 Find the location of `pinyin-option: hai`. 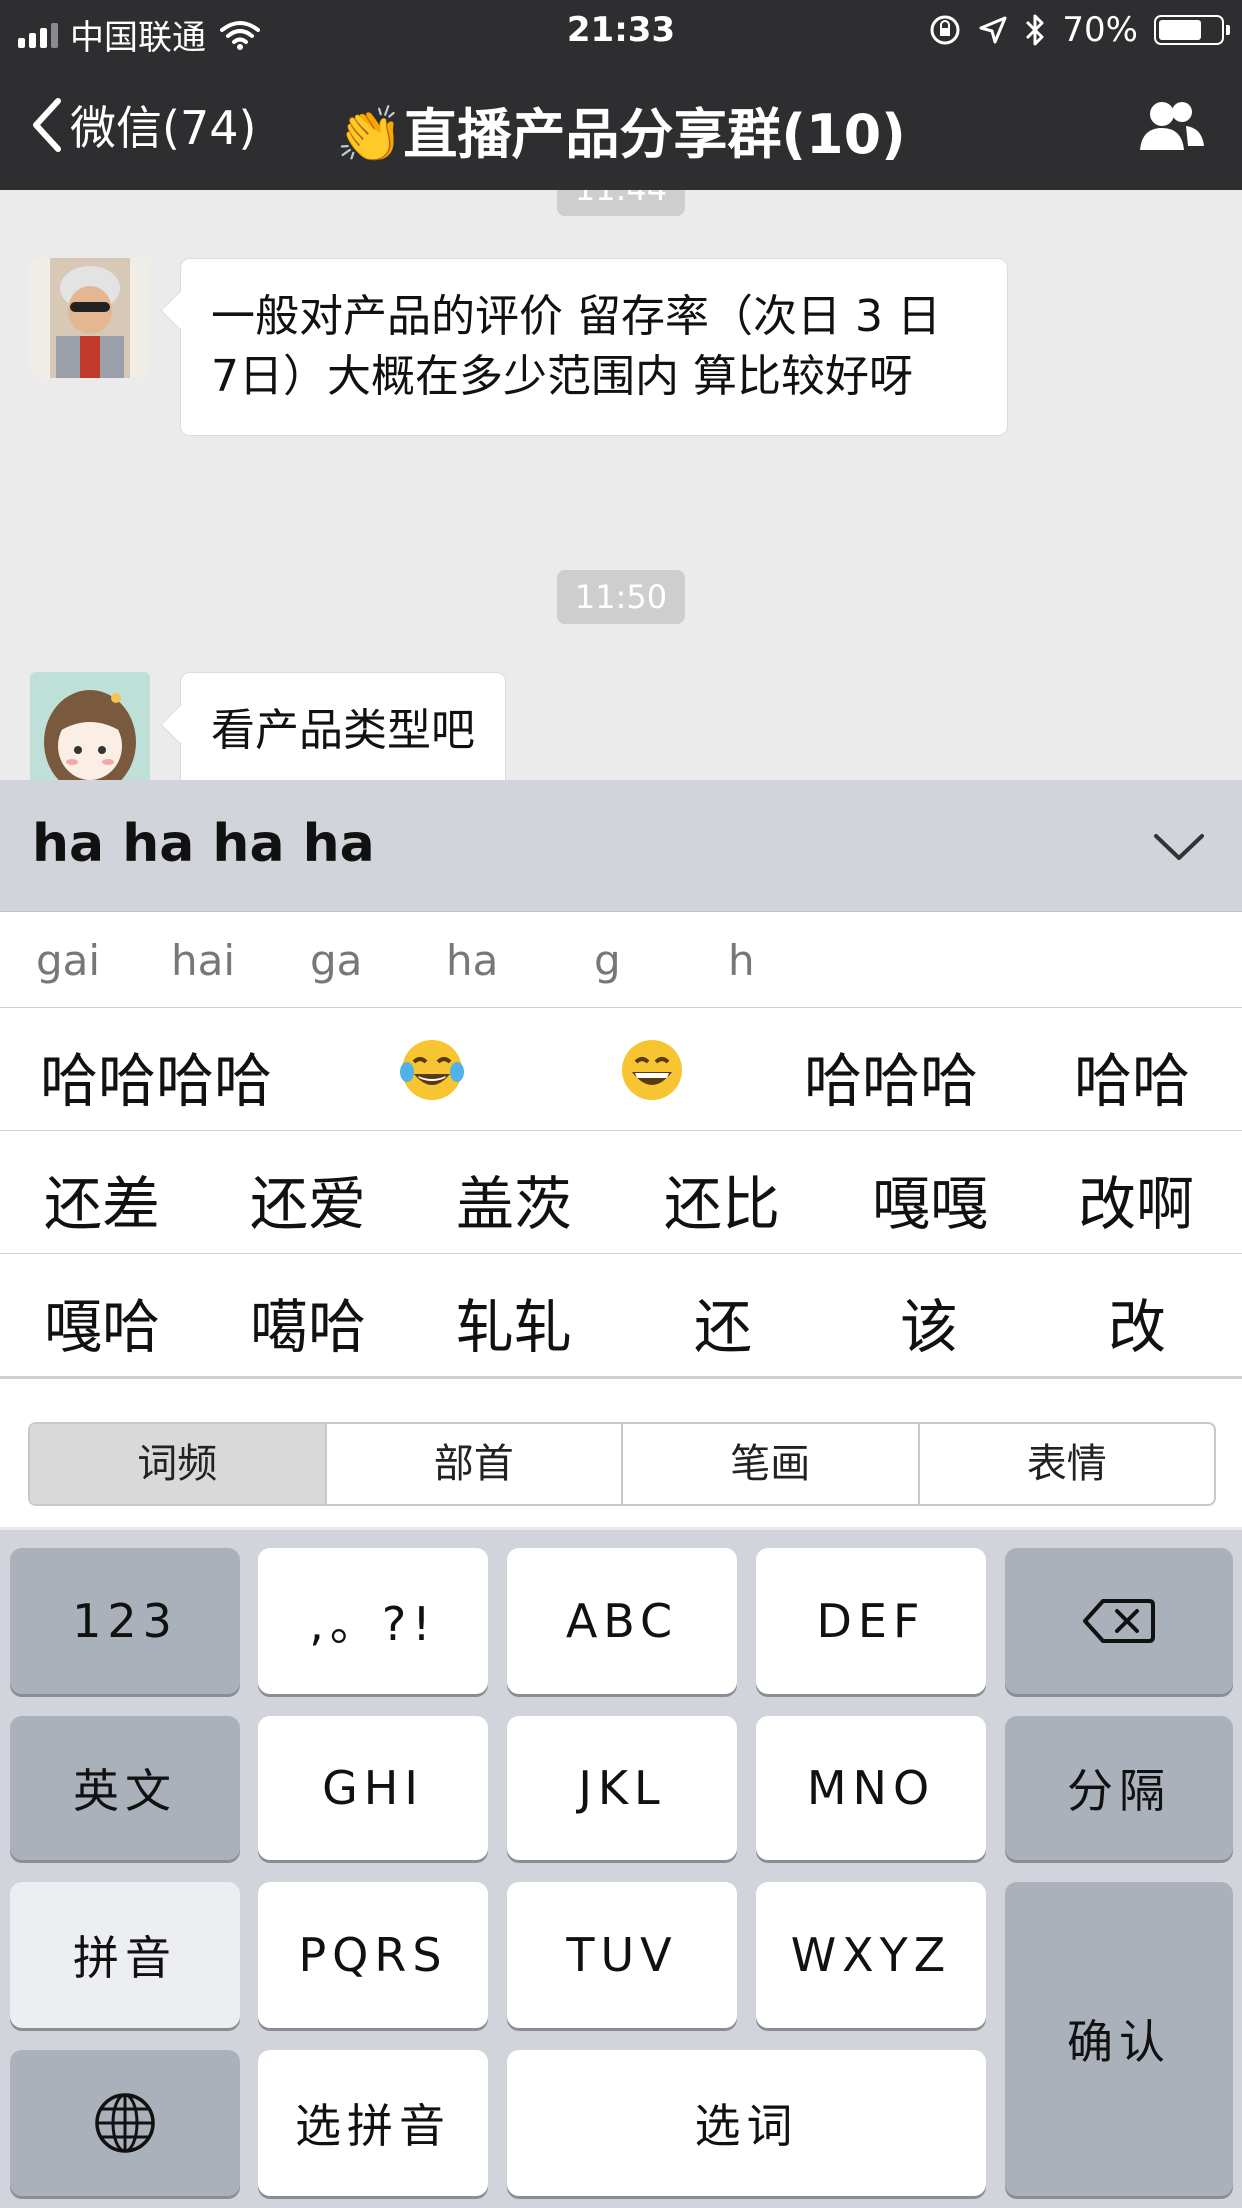

pinyin-option: hai is located at coordinates (203, 960).